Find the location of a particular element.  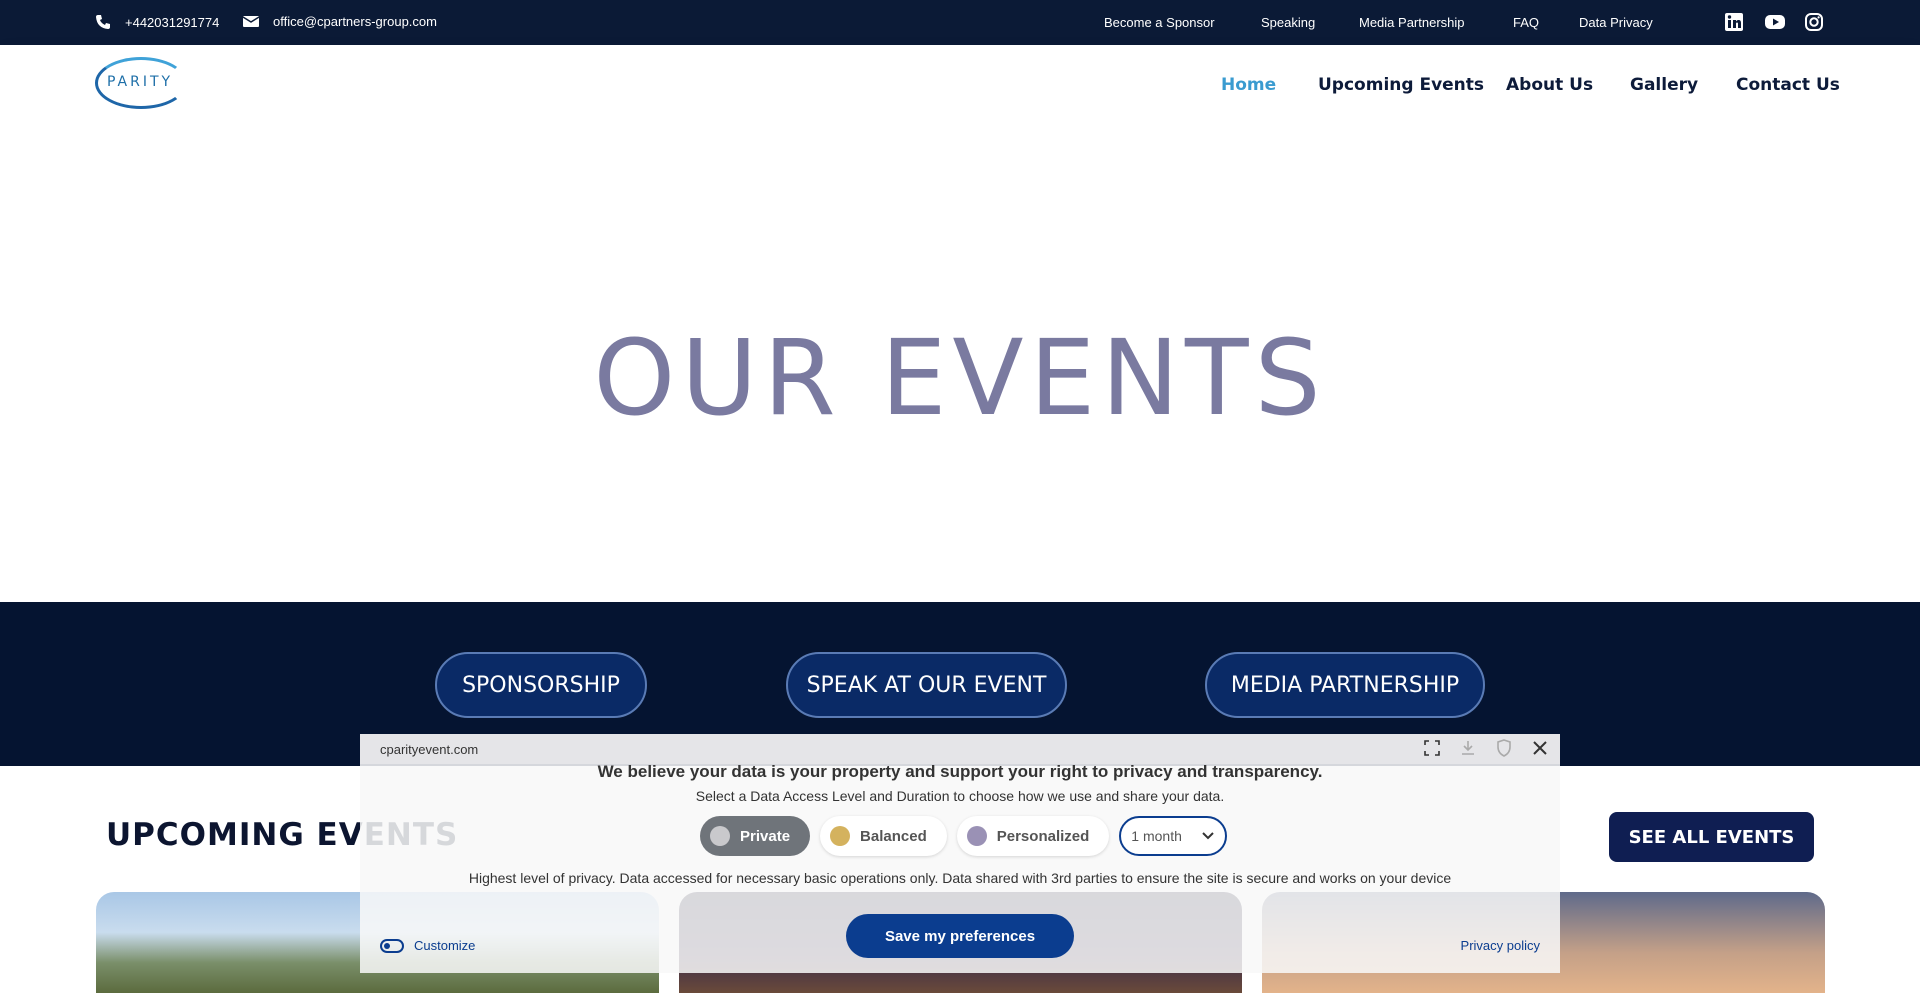

topbar-link-faq: FAQ is located at coordinates (1526, 22).